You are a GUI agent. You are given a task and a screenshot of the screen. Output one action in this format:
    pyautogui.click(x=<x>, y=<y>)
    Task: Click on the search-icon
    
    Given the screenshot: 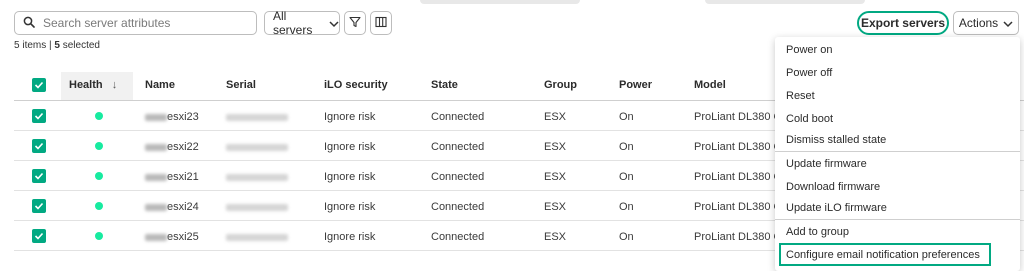 What is the action you would take?
    pyautogui.click(x=29, y=23)
    